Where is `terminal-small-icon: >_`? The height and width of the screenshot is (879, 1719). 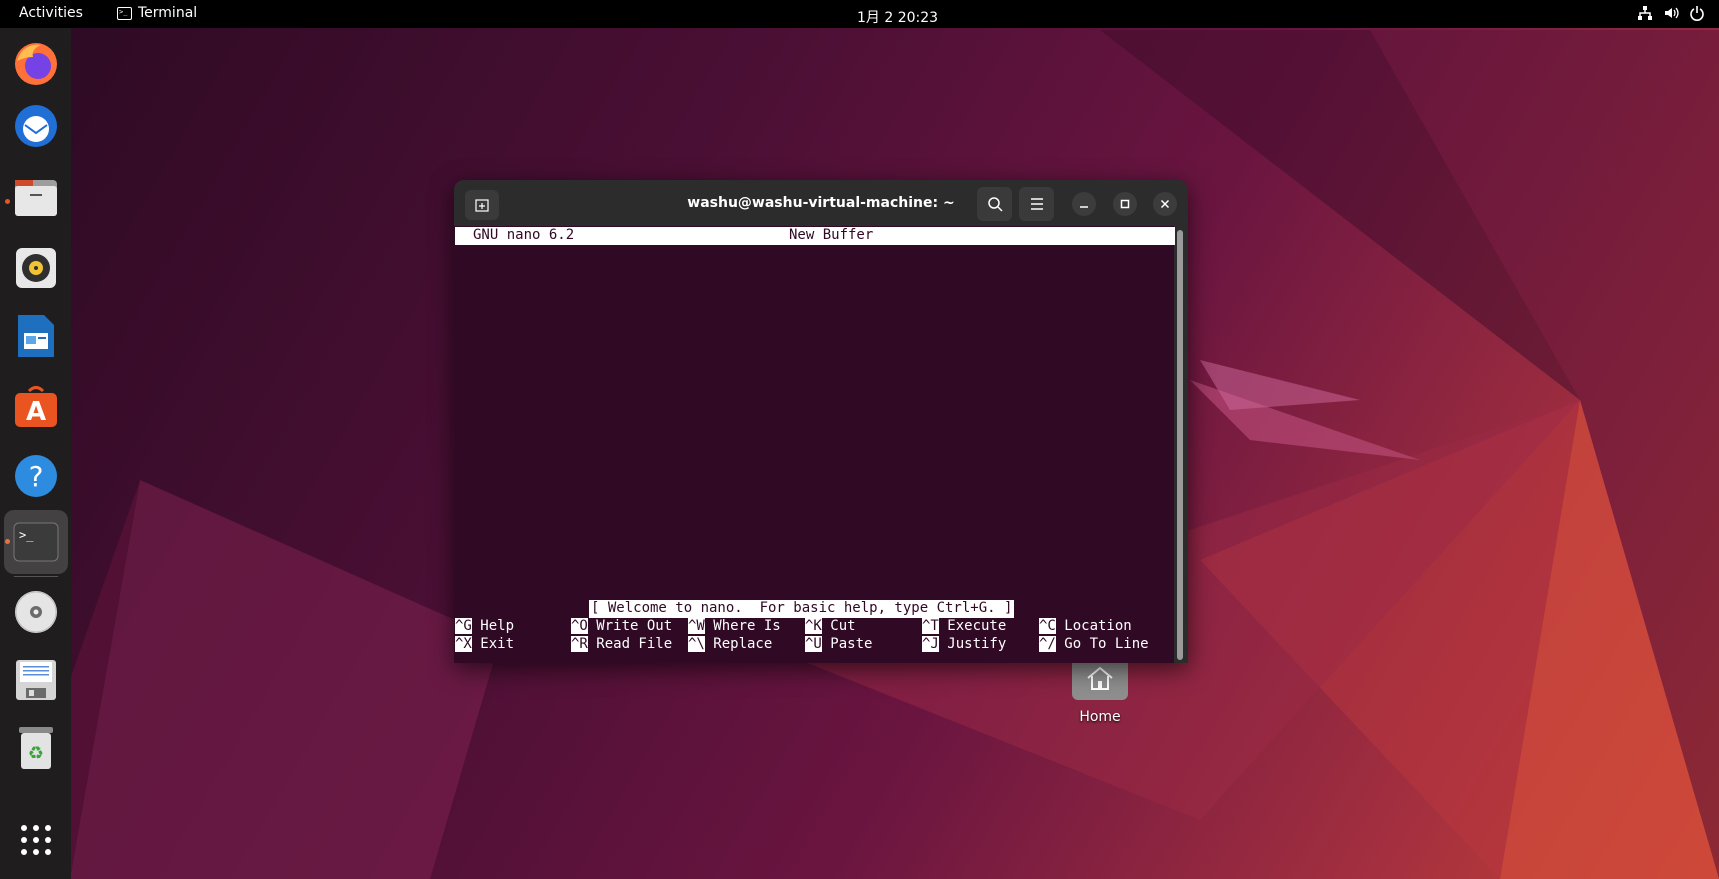
terminal-small-icon: >_ is located at coordinates (124, 13).